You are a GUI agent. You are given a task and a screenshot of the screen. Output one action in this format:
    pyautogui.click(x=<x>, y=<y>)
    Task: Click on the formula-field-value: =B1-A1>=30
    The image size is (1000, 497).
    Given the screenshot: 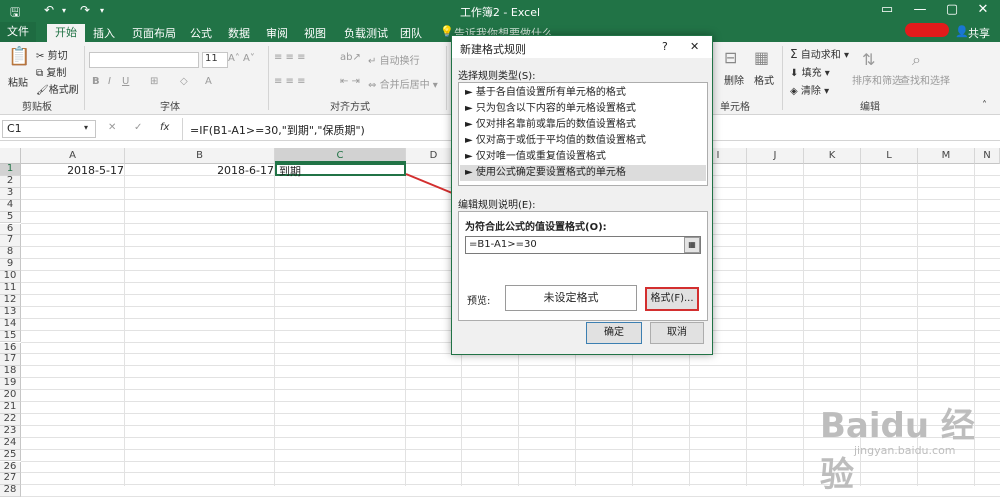 What is the action you would take?
    pyautogui.click(x=503, y=244)
    